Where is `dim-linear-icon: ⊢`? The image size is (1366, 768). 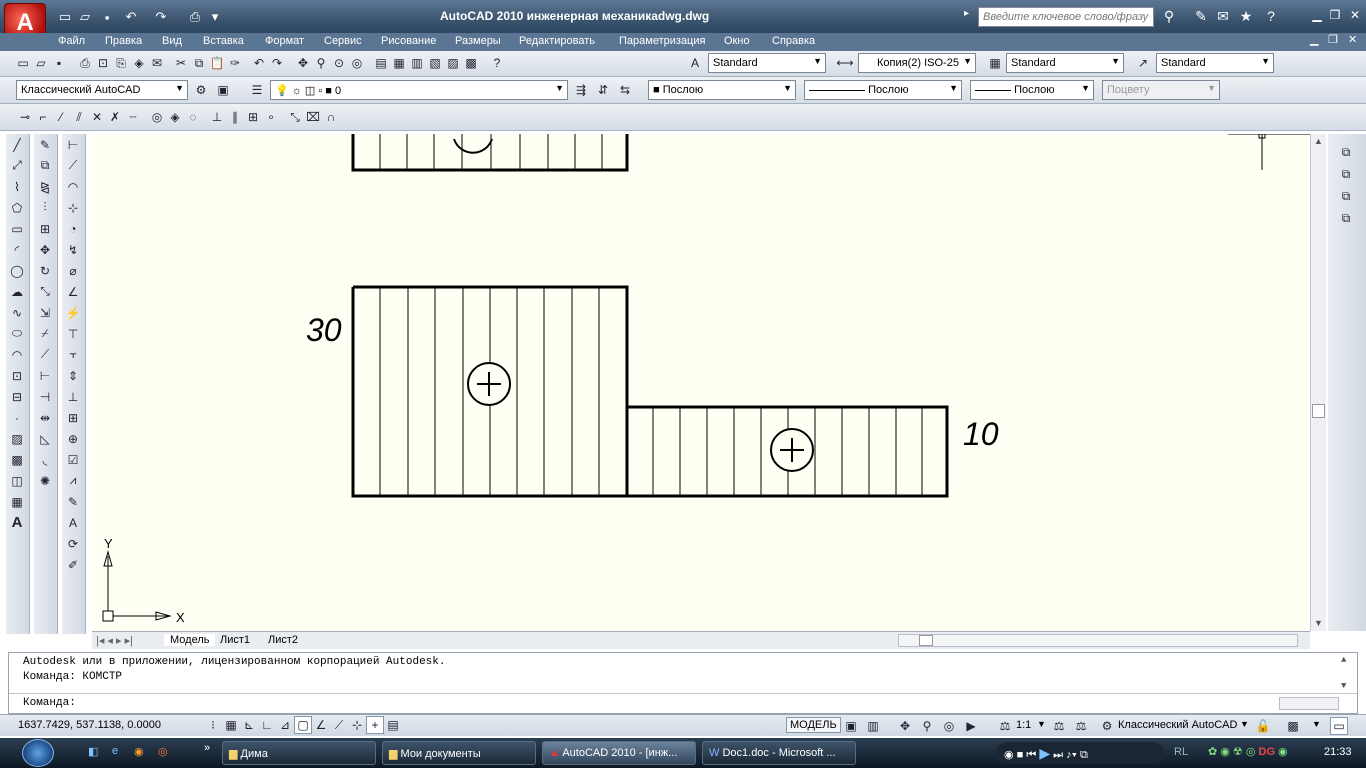
dim-linear-icon: ⊢ is located at coordinates (73, 144).